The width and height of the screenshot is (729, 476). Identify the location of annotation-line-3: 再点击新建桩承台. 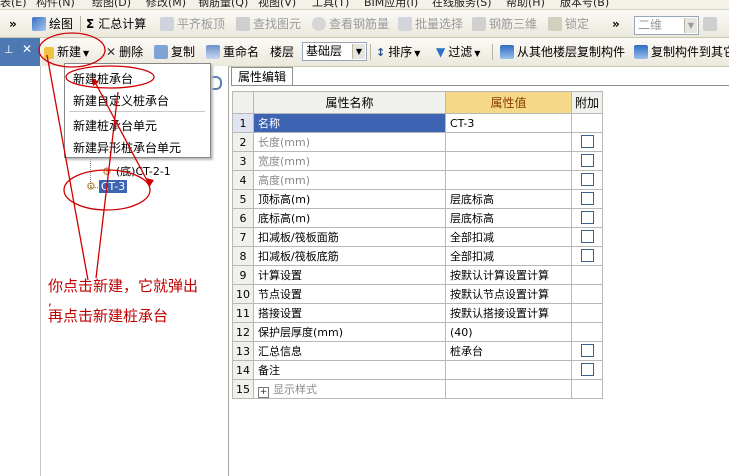
(108, 316).